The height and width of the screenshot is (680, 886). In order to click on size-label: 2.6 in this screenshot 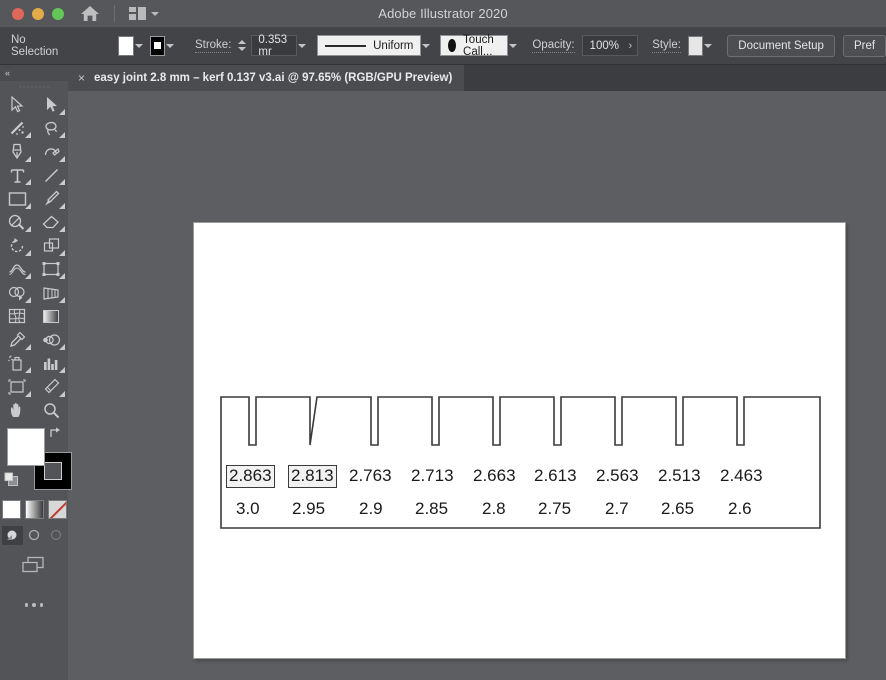, I will do `click(740, 509)`.